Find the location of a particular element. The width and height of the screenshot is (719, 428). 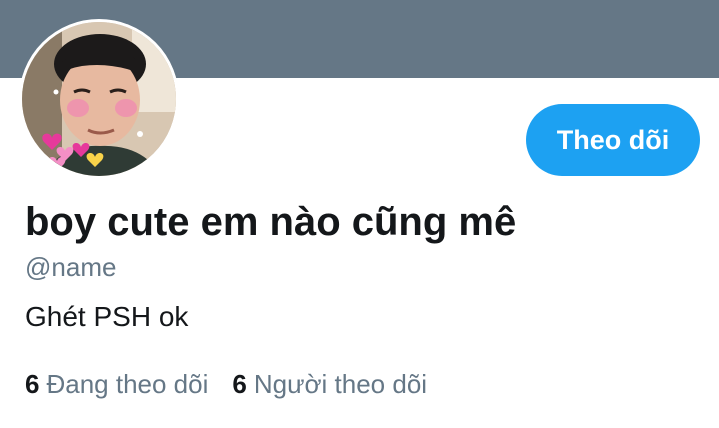

following-count: 6 is located at coordinates (32, 384).